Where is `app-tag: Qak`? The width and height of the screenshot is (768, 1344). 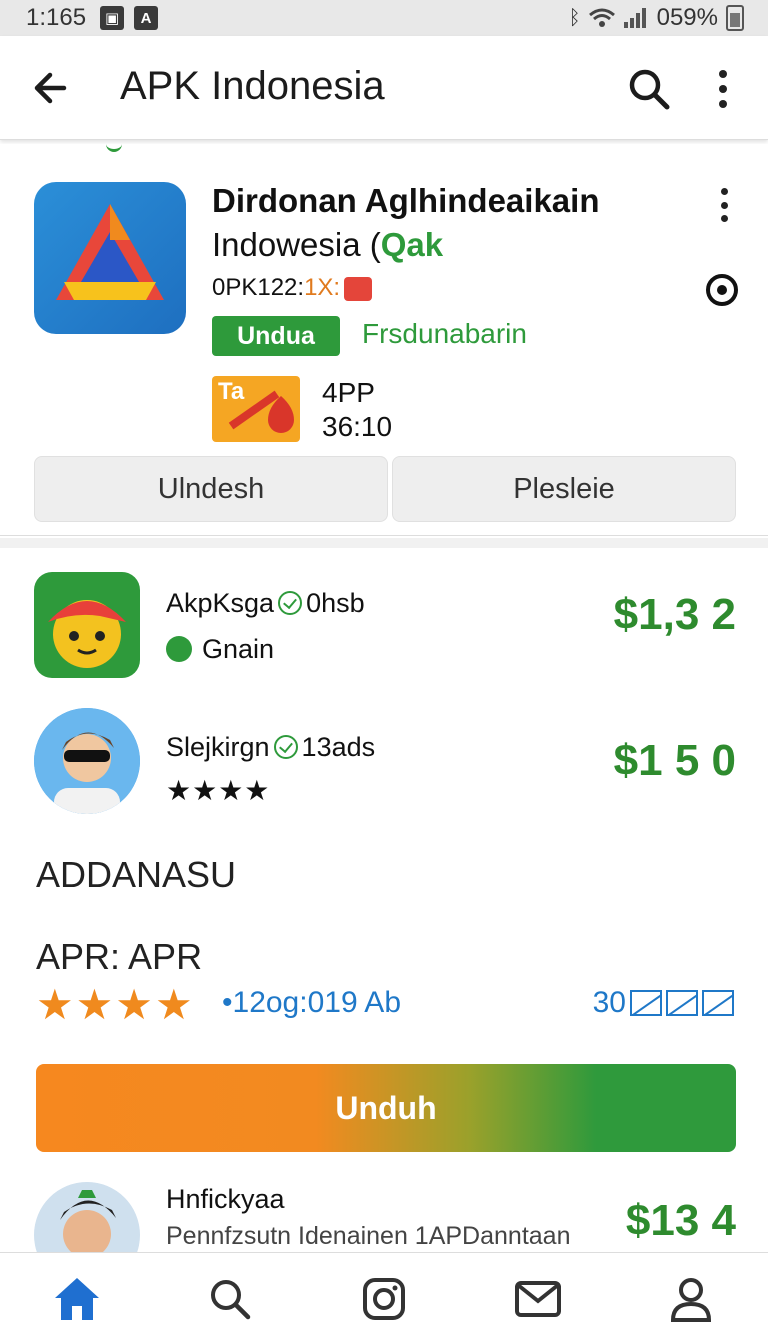
app-tag: Qak is located at coordinates (412, 244).